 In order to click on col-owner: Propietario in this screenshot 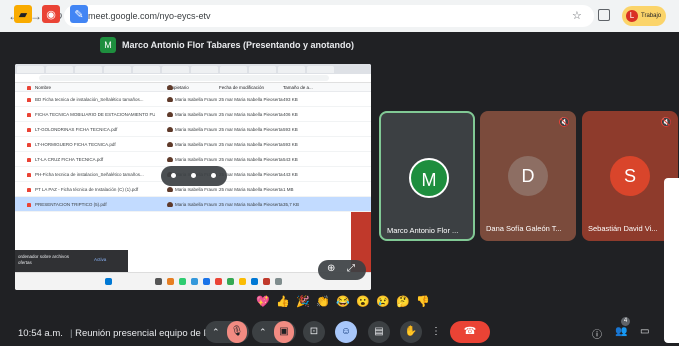, I will do `click(187, 87)`.